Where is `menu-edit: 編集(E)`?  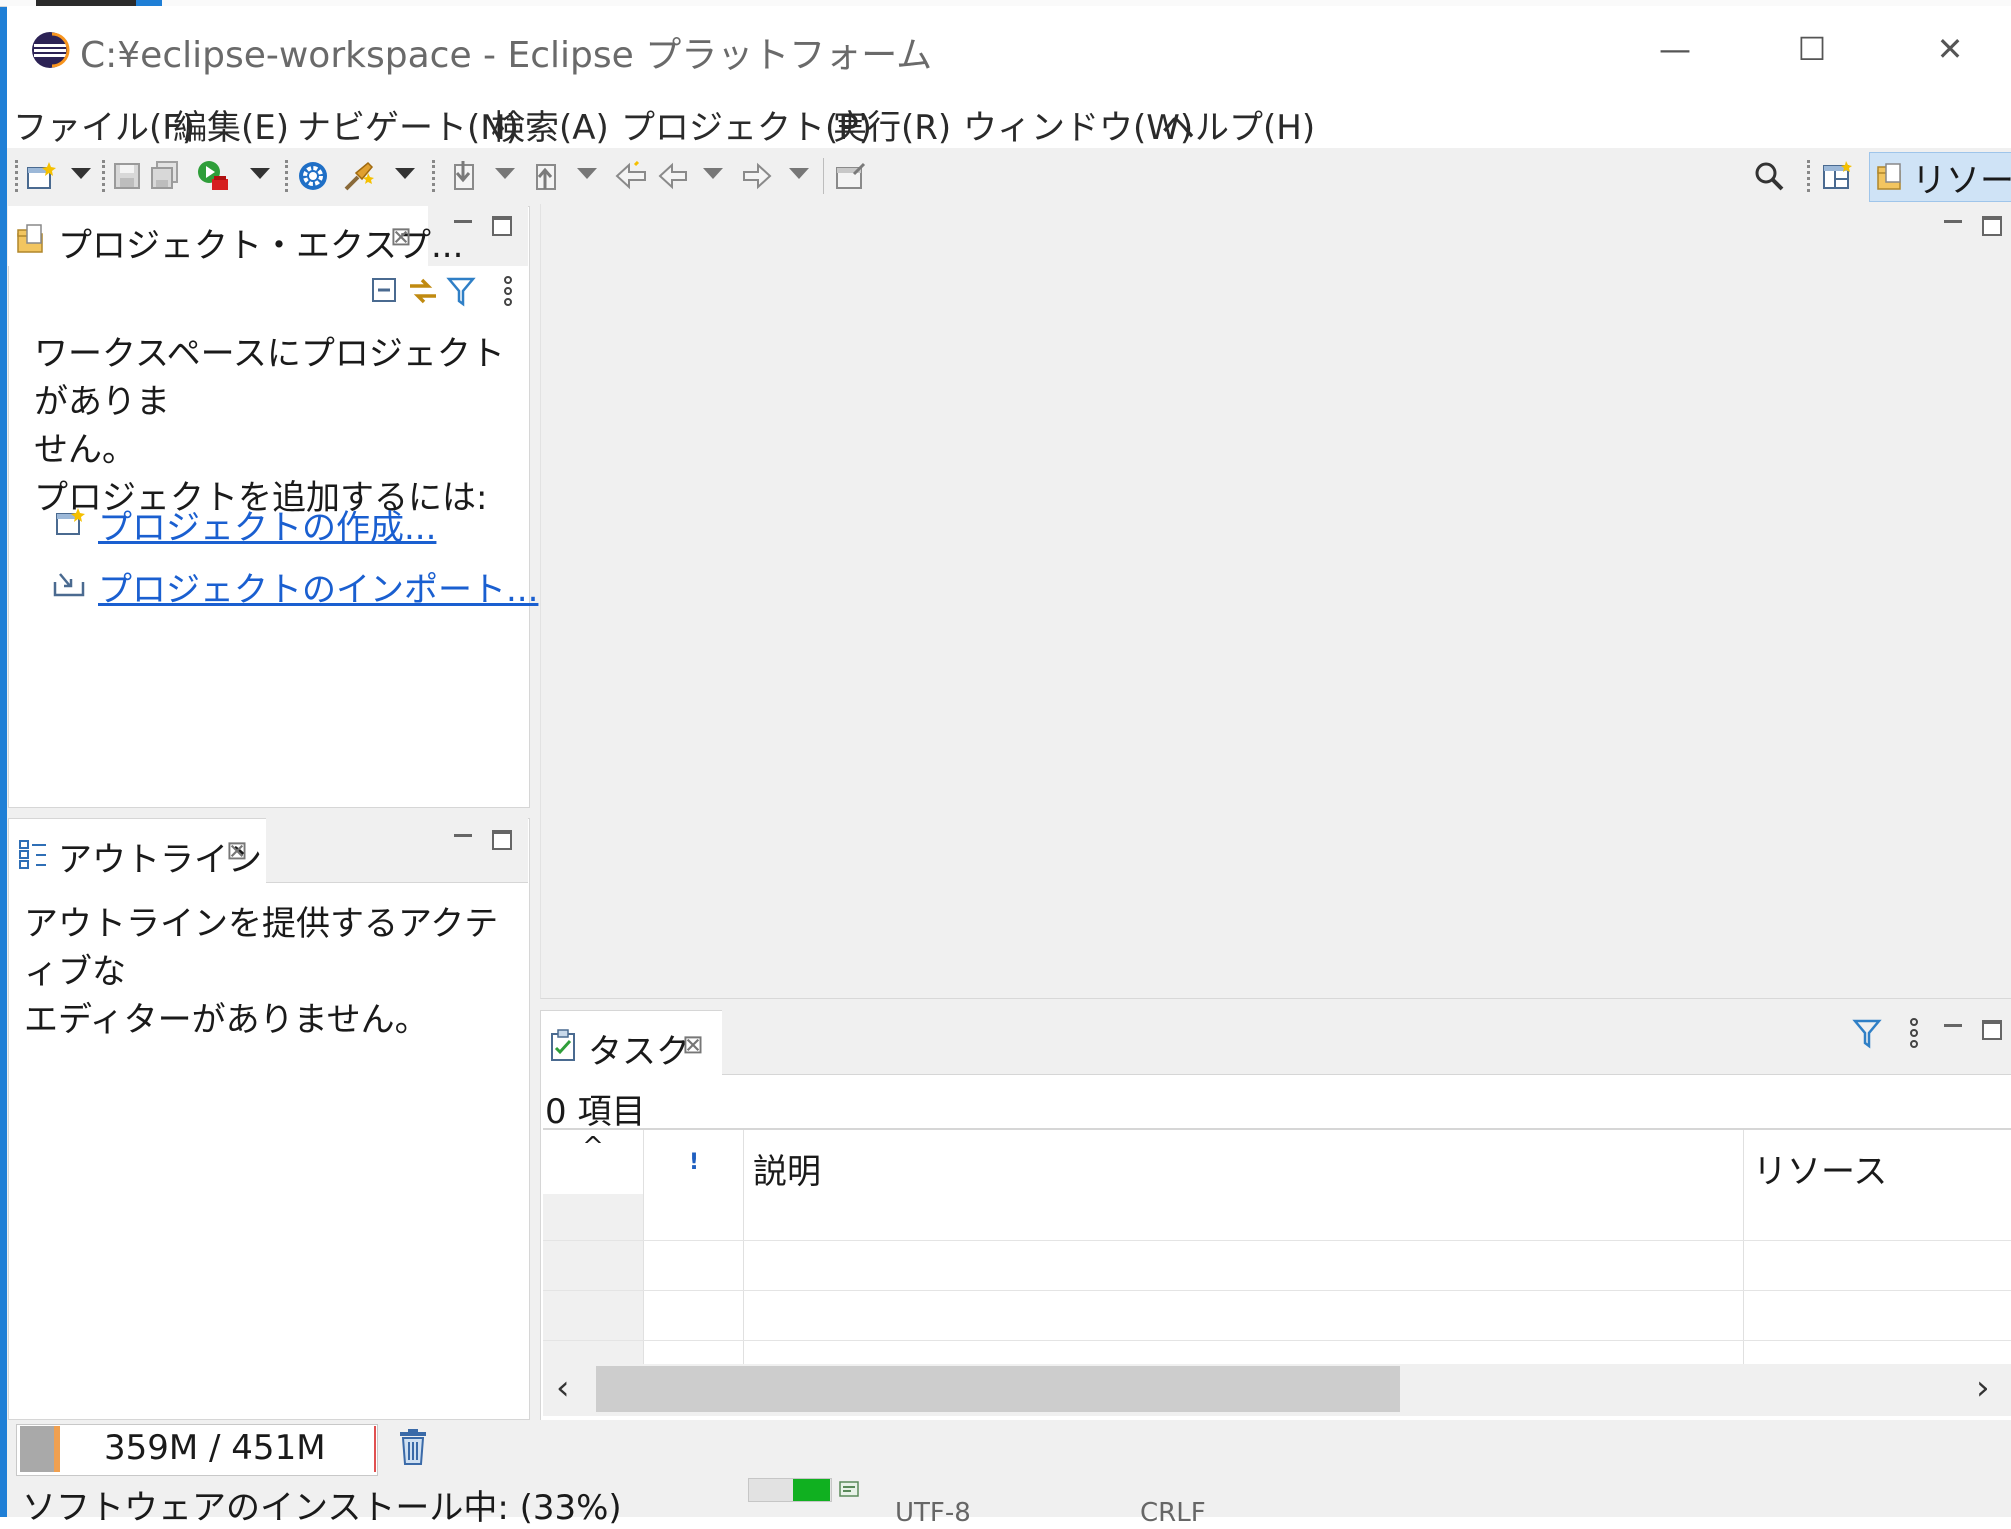 menu-edit: 編集(E) is located at coordinates (231, 124).